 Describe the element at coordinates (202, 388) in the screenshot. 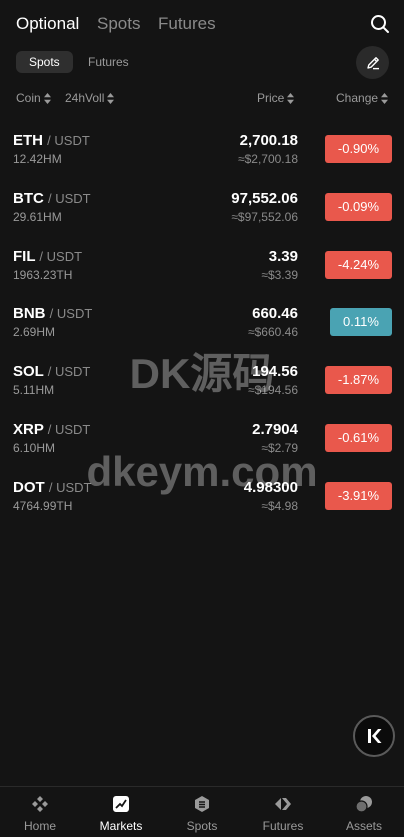

I see `market-row: SOL / USDT 5.11HM 194.56 ≈$194.56 -1.87%` at that location.